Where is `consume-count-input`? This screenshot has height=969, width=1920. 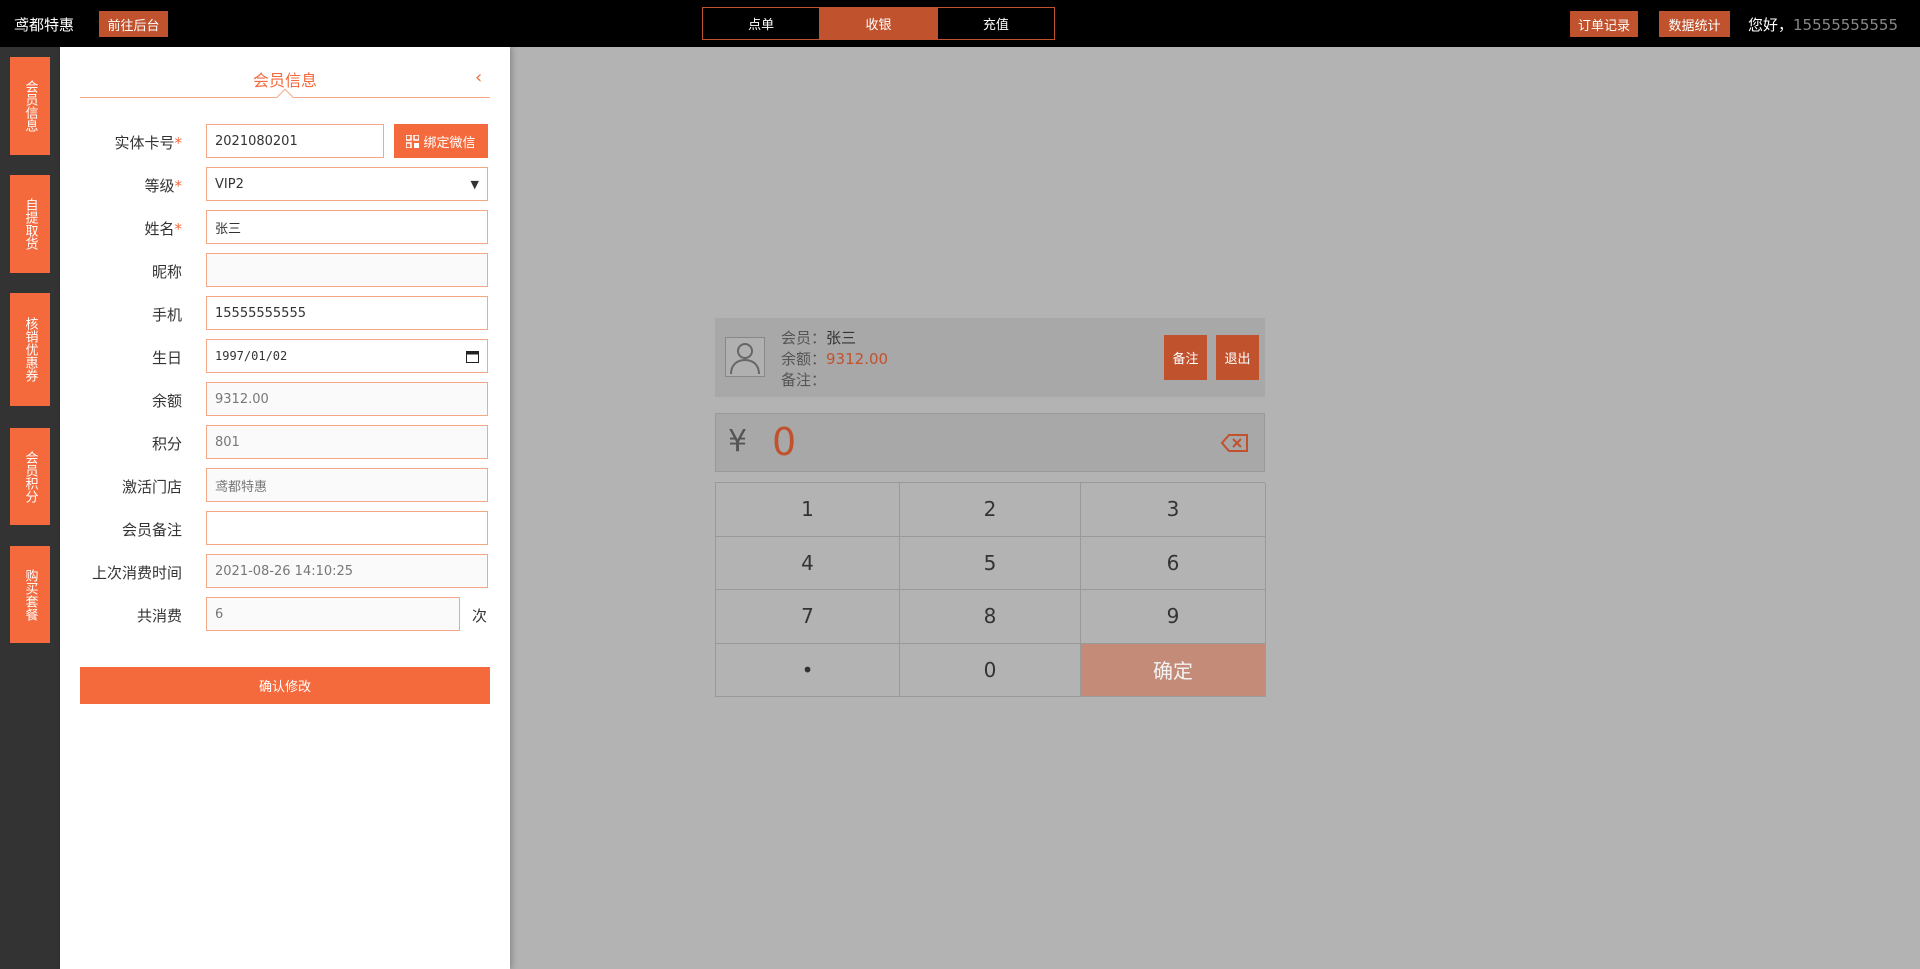 consume-count-input is located at coordinates (333, 614).